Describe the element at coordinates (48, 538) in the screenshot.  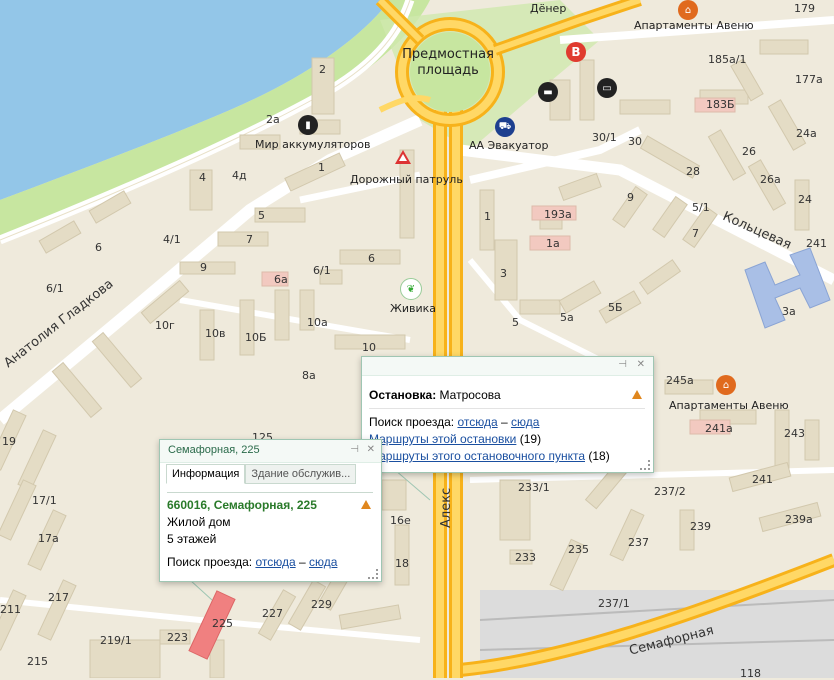
I see `house-number: 17а` at that location.